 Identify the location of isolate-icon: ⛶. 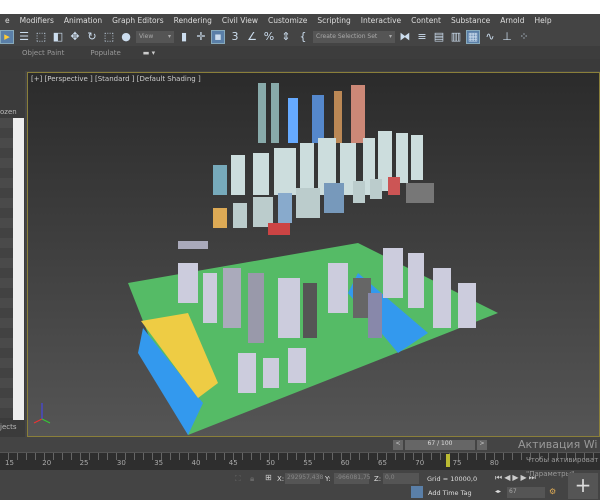
(238, 479).